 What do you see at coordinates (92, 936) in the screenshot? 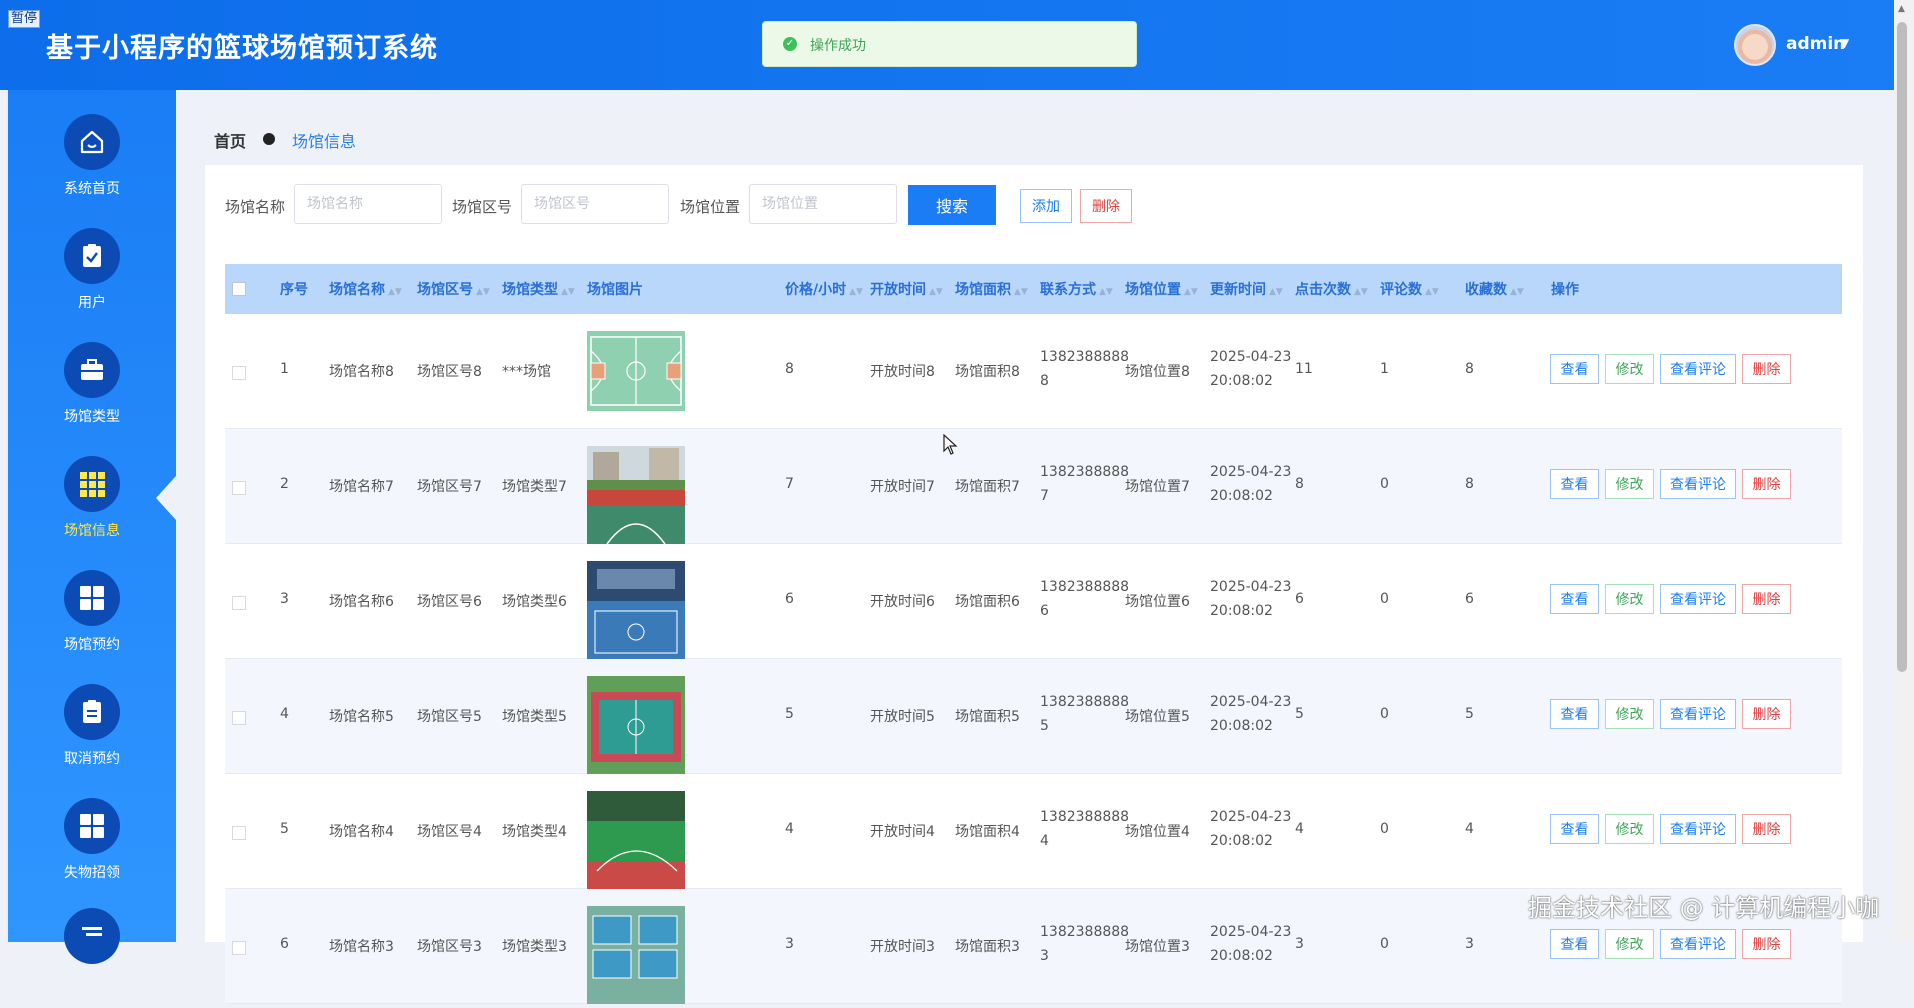
I see `list-icon` at bounding box center [92, 936].